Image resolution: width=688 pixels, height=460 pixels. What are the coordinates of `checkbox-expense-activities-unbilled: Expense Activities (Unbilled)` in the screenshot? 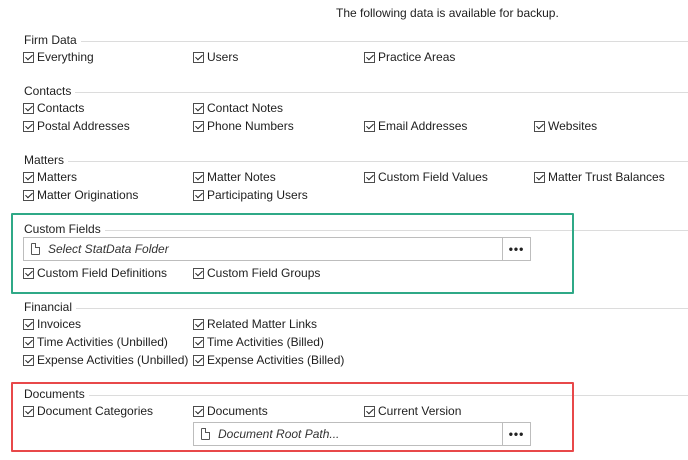 It's located at (105, 360).